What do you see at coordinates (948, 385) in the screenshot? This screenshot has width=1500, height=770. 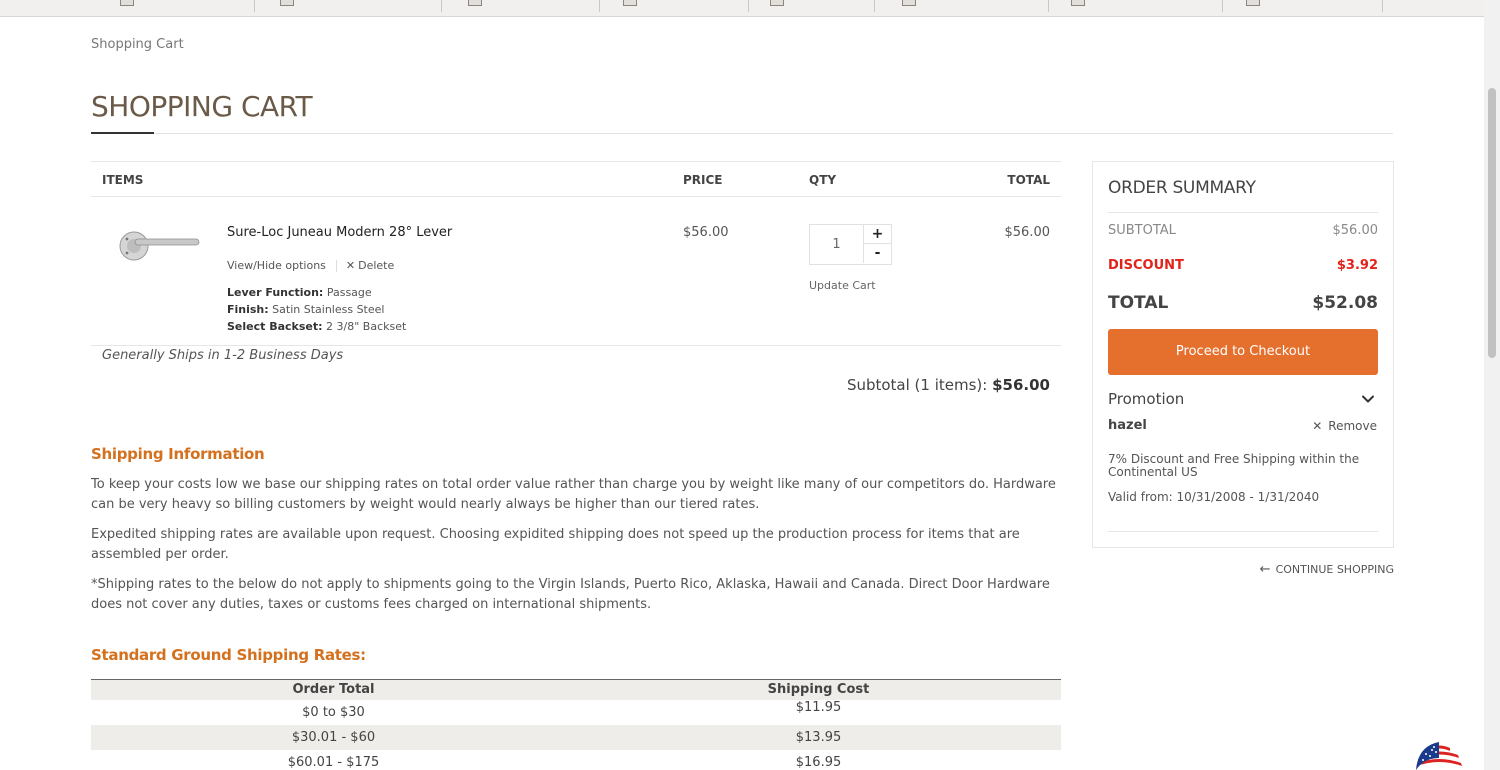 I see `cart-subtotal: Subtotal (1 items): $56.00` at bounding box center [948, 385].